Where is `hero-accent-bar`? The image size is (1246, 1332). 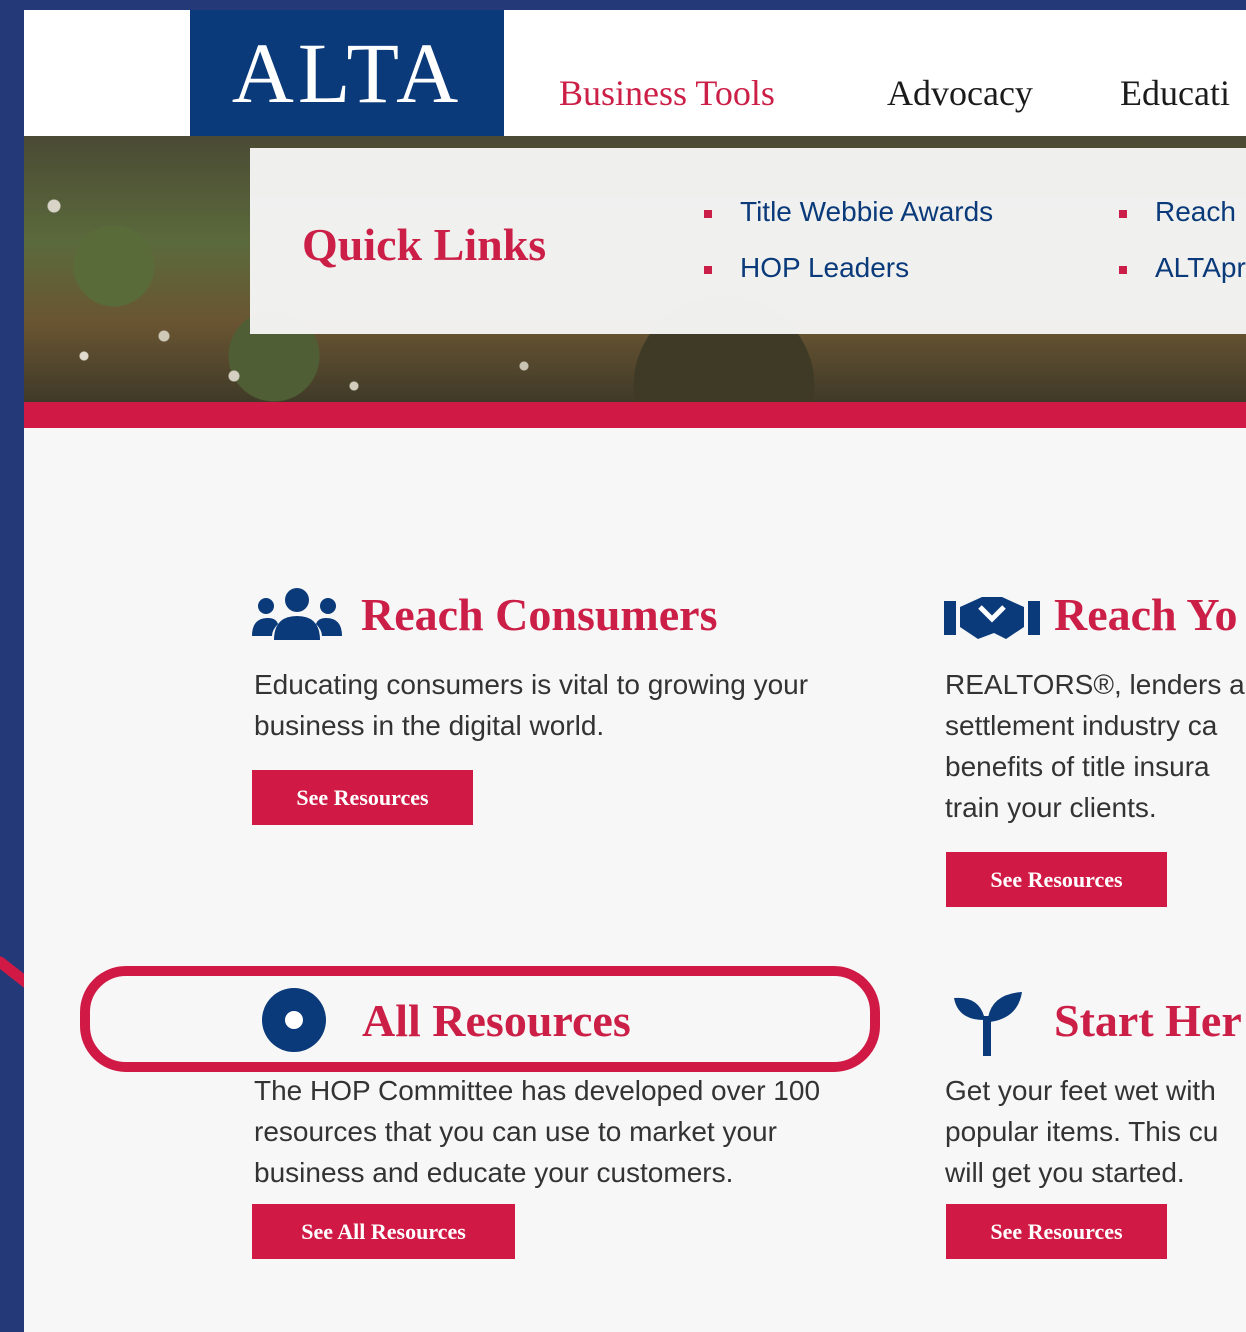 hero-accent-bar is located at coordinates (635, 415).